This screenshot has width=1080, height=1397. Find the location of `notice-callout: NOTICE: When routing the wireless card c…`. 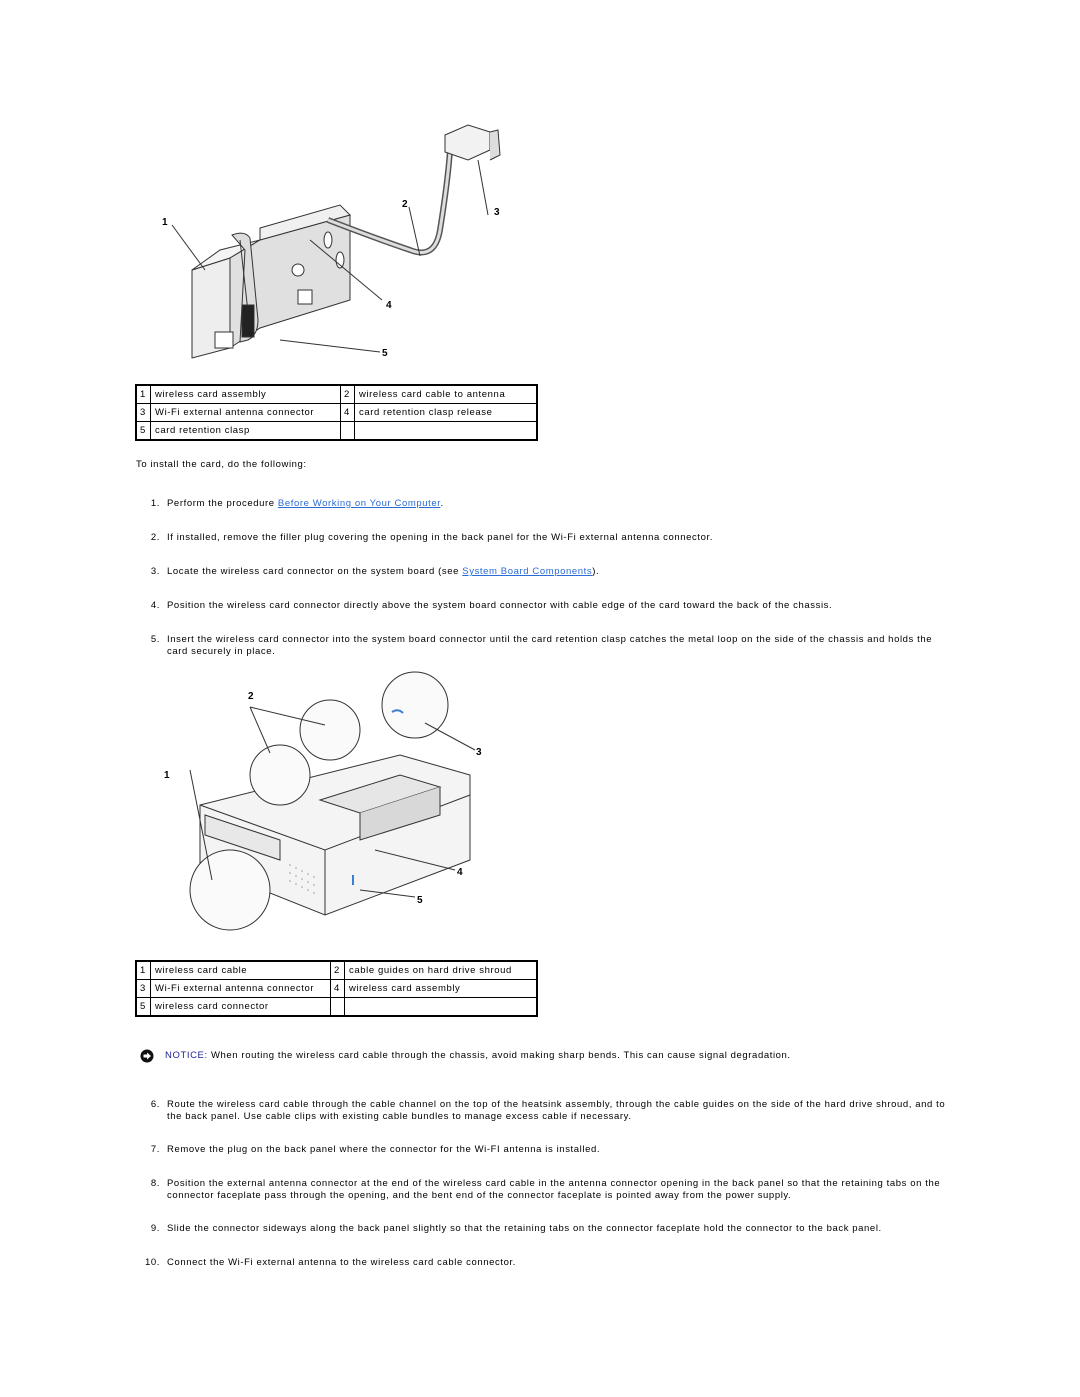

notice-callout: NOTICE: When routing the wireless card c… is located at coordinates (520, 1057).